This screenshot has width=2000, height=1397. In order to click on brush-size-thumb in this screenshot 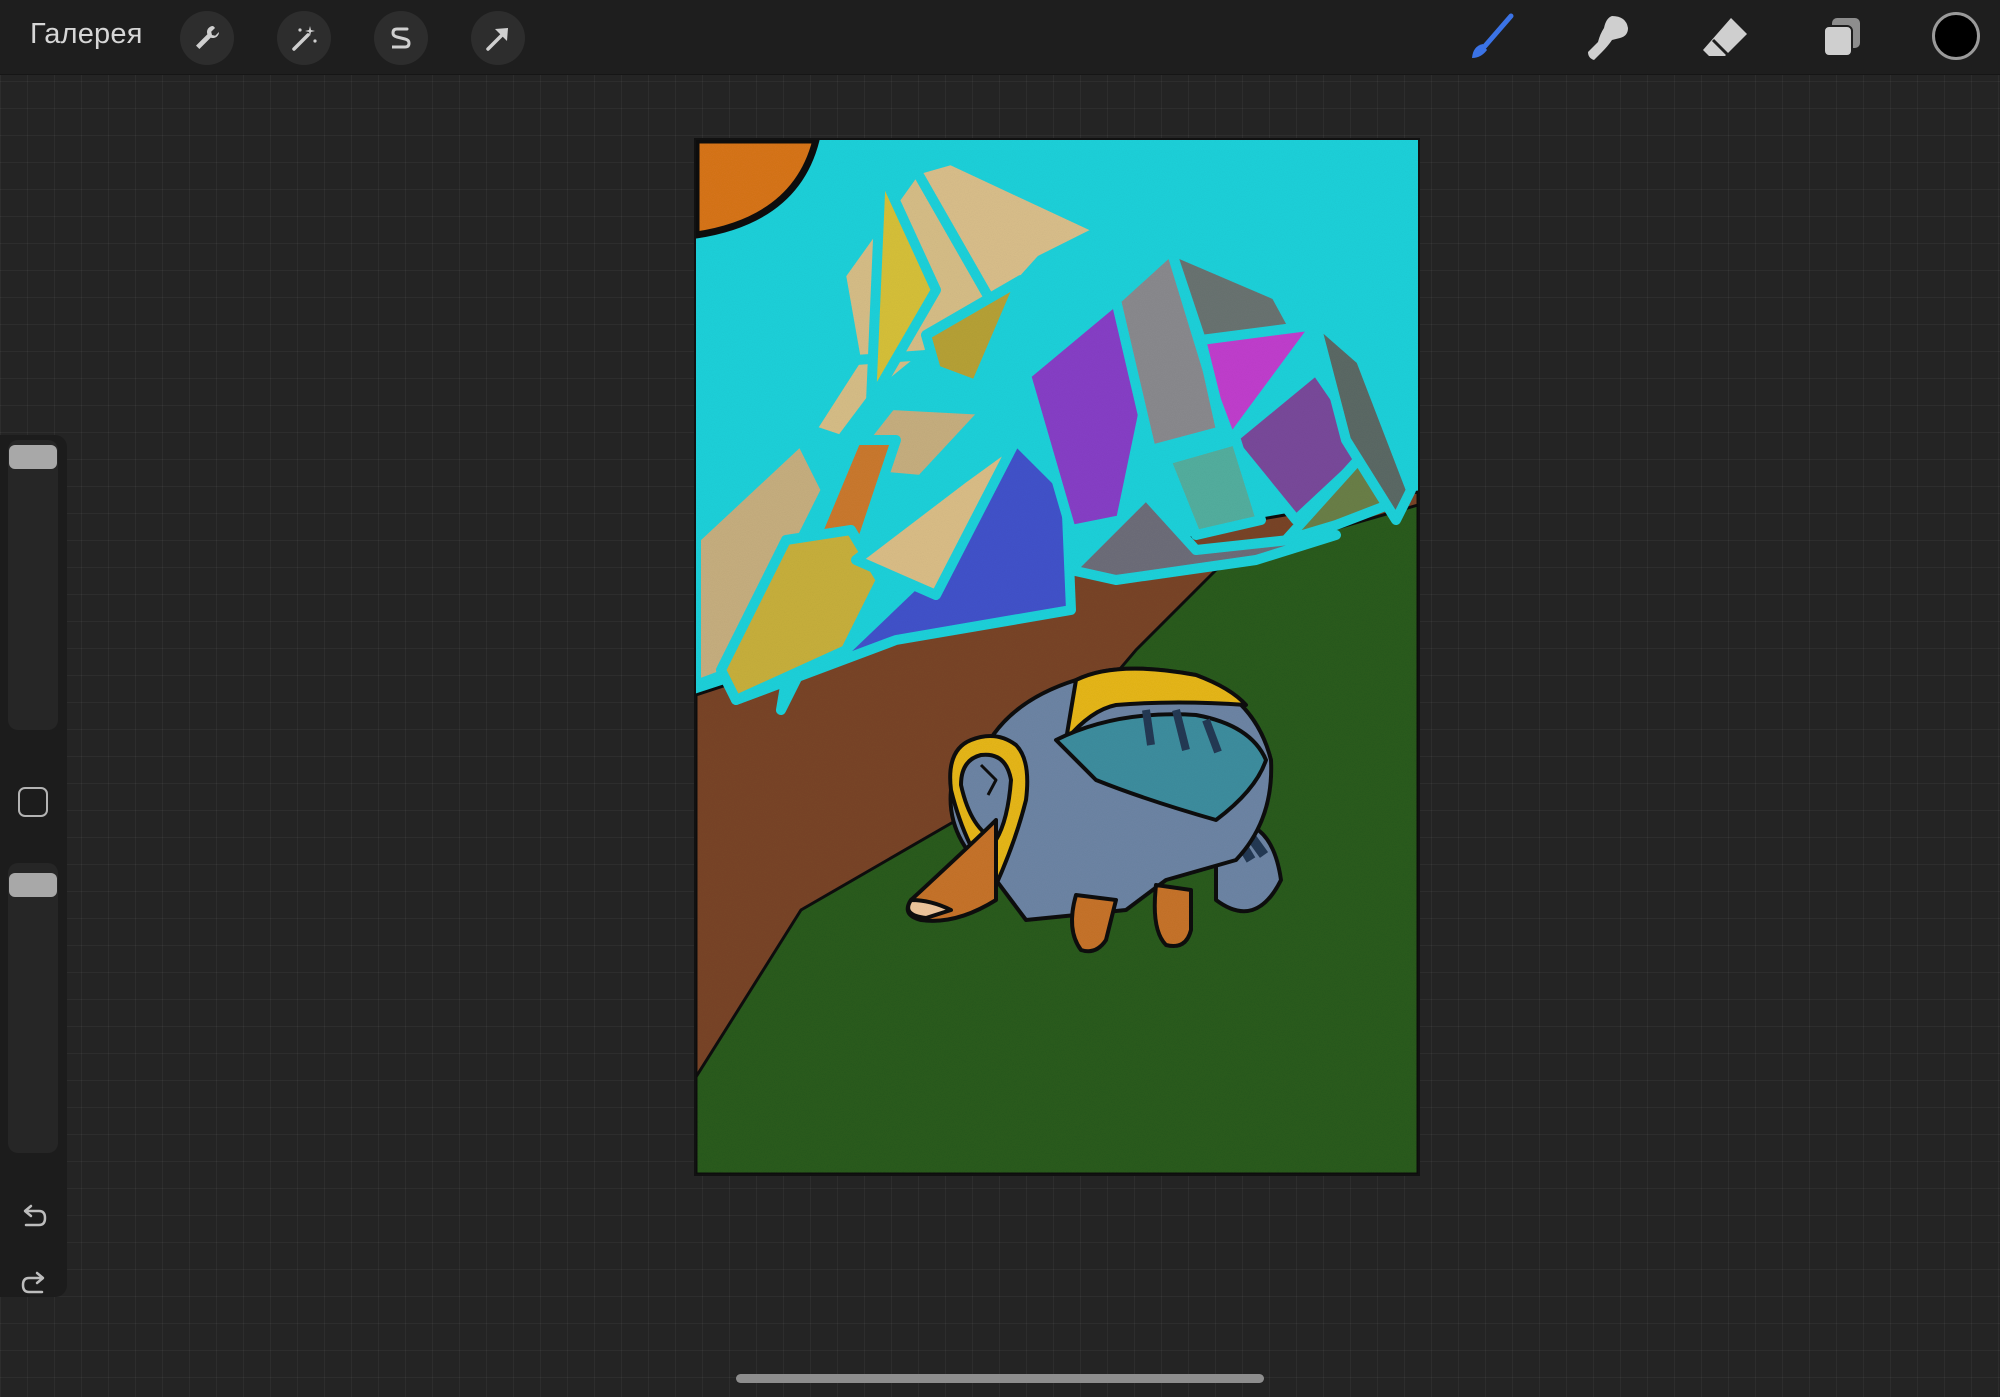, I will do `click(33, 457)`.